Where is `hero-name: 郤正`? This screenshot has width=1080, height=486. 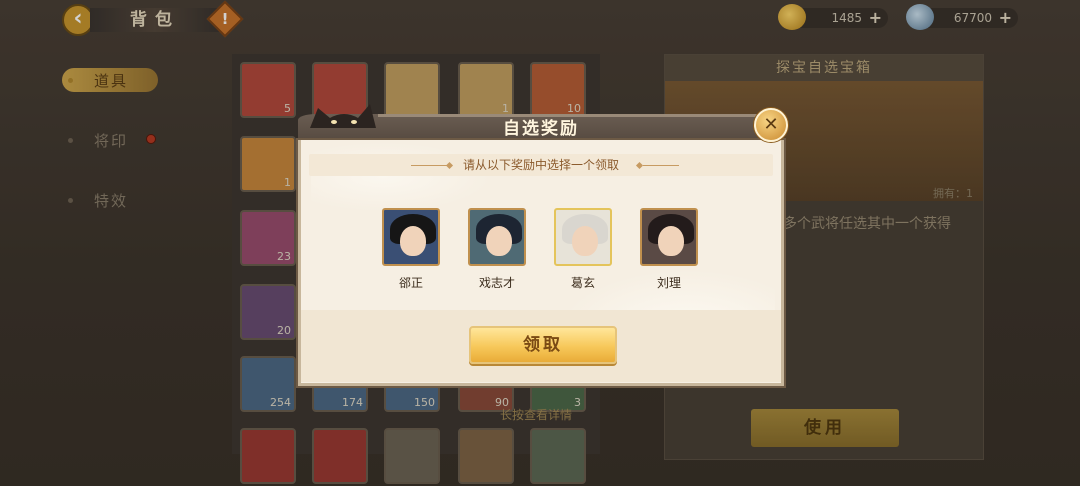
hero-name: 郤正 is located at coordinates (410, 283).